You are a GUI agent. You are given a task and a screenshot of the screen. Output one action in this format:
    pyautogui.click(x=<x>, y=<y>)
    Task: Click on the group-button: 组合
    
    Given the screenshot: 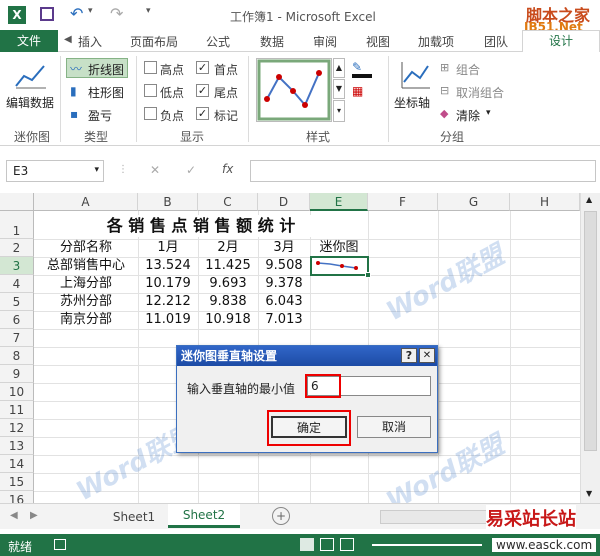 What is the action you would take?
    pyautogui.click(x=468, y=69)
    